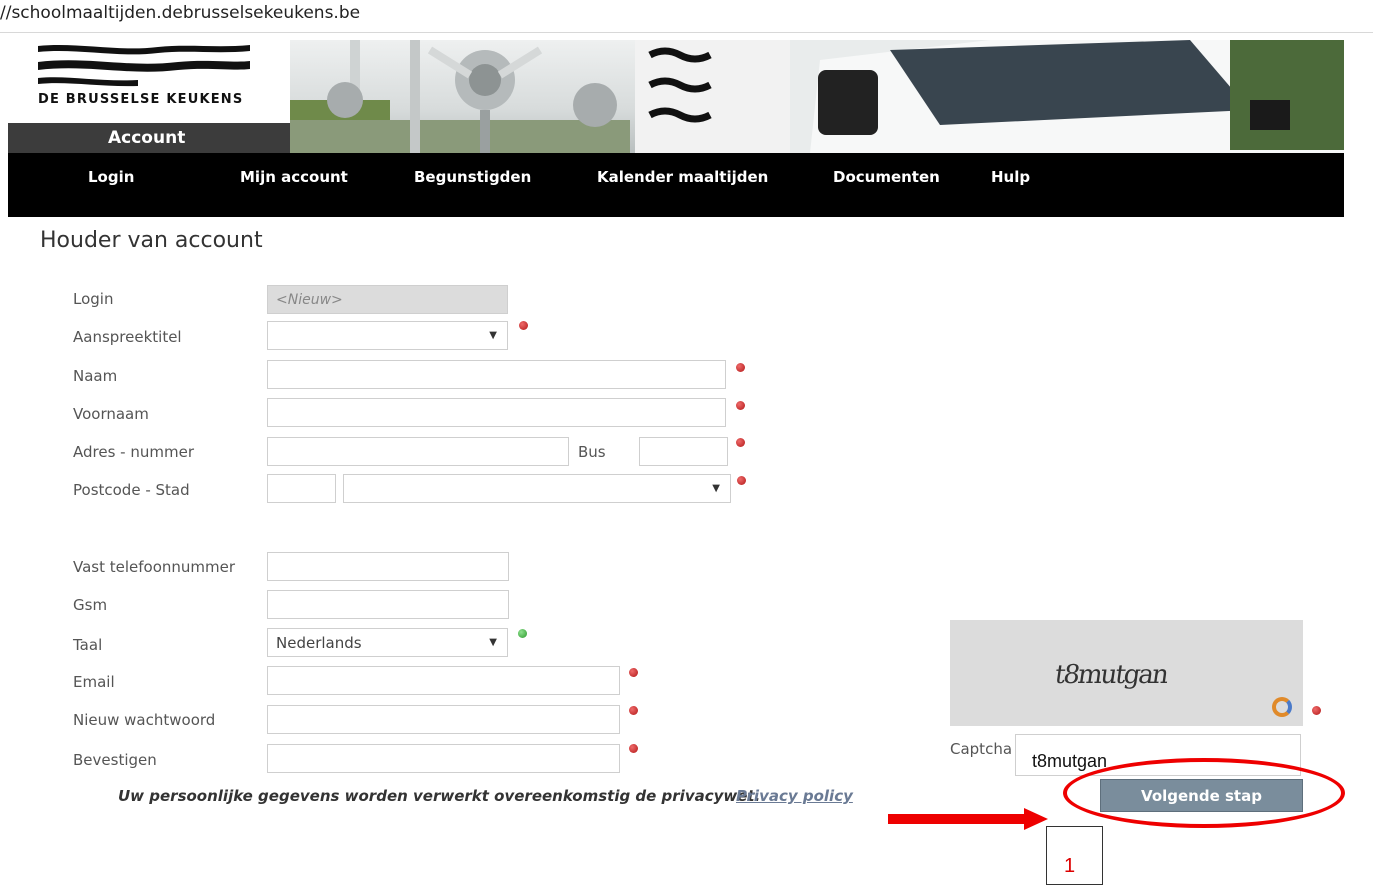  I want to click on section-title: Account, so click(147, 138).